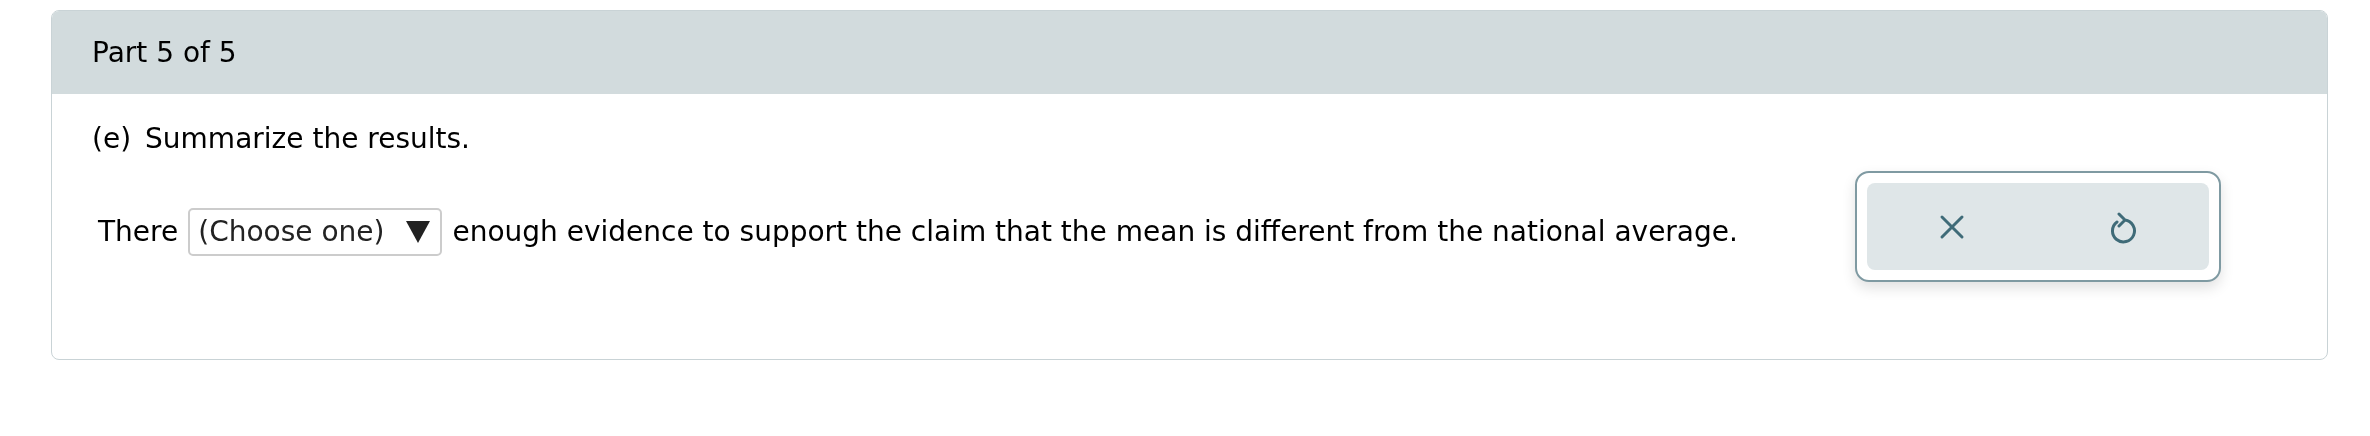 The height and width of the screenshot is (436, 2370). I want to click on question-label: (e), so click(112, 138).